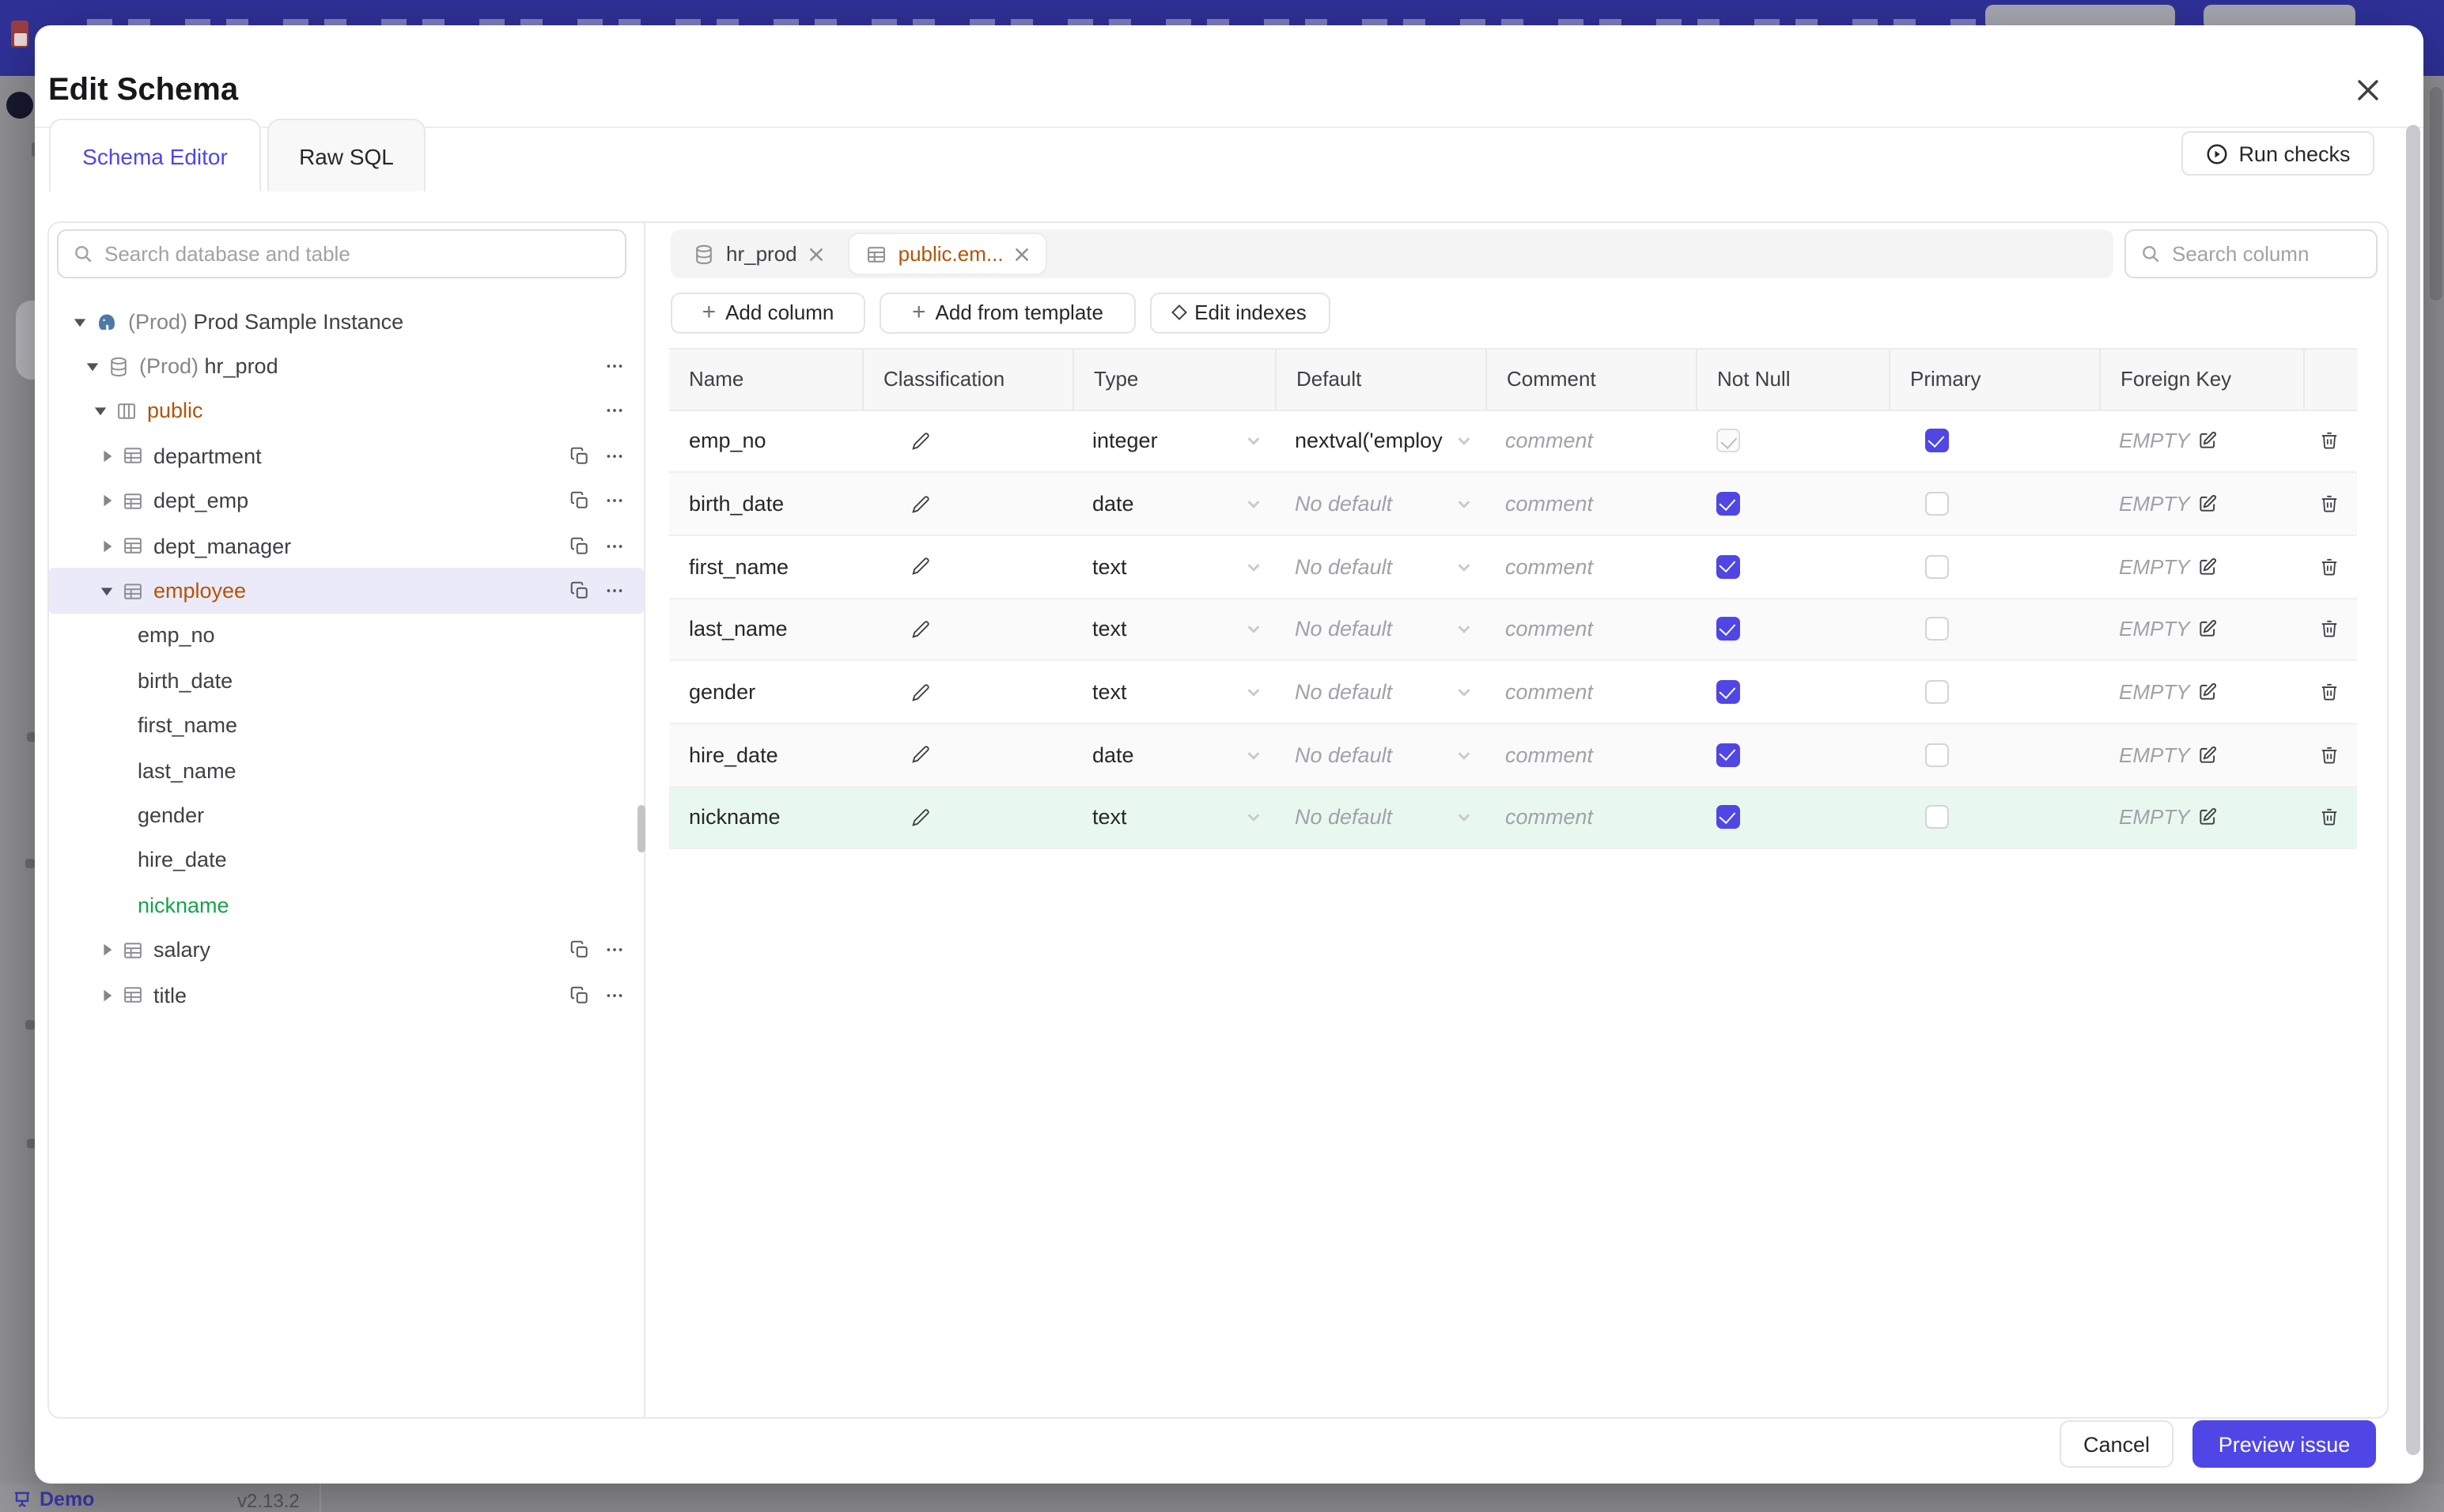  What do you see at coordinates (2284, 1444) in the screenshot?
I see `preview-issue-button: Preview issue` at bounding box center [2284, 1444].